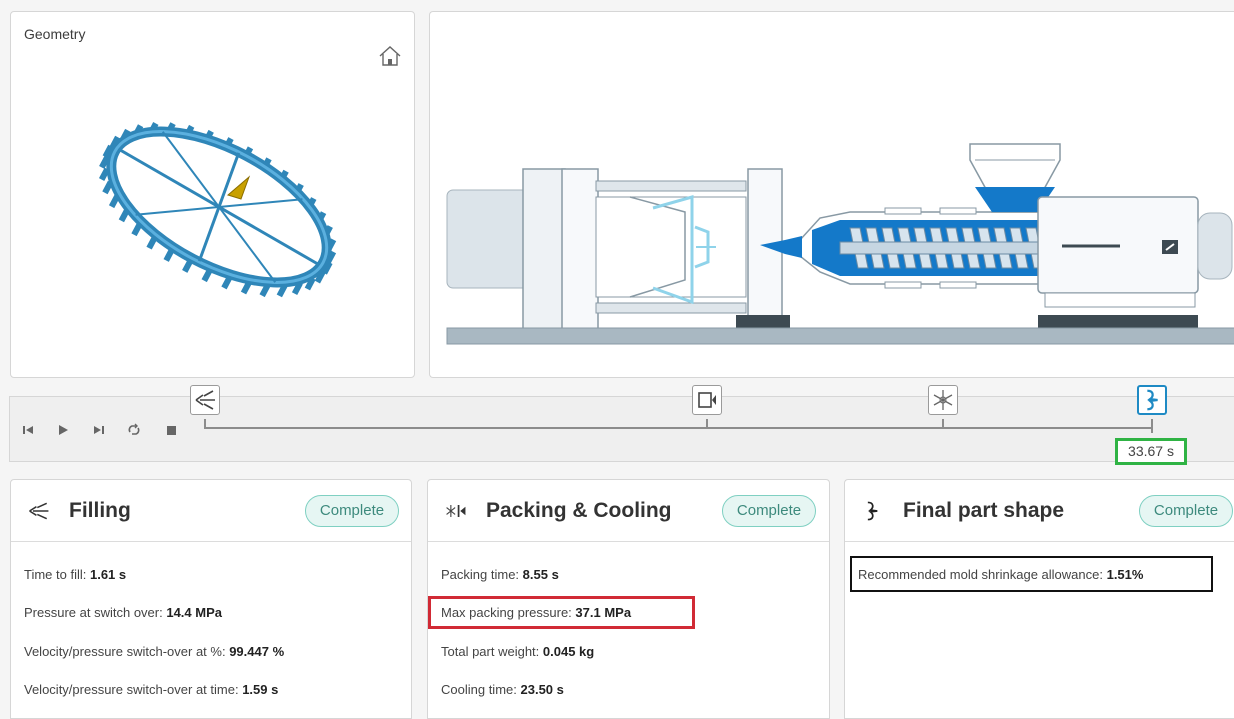 This screenshot has width=1234, height=719. What do you see at coordinates (518, 651) in the screenshot?
I see `packing-row-part-weight: Total part weight: 0.045 kg` at bounding box center [518, 651].